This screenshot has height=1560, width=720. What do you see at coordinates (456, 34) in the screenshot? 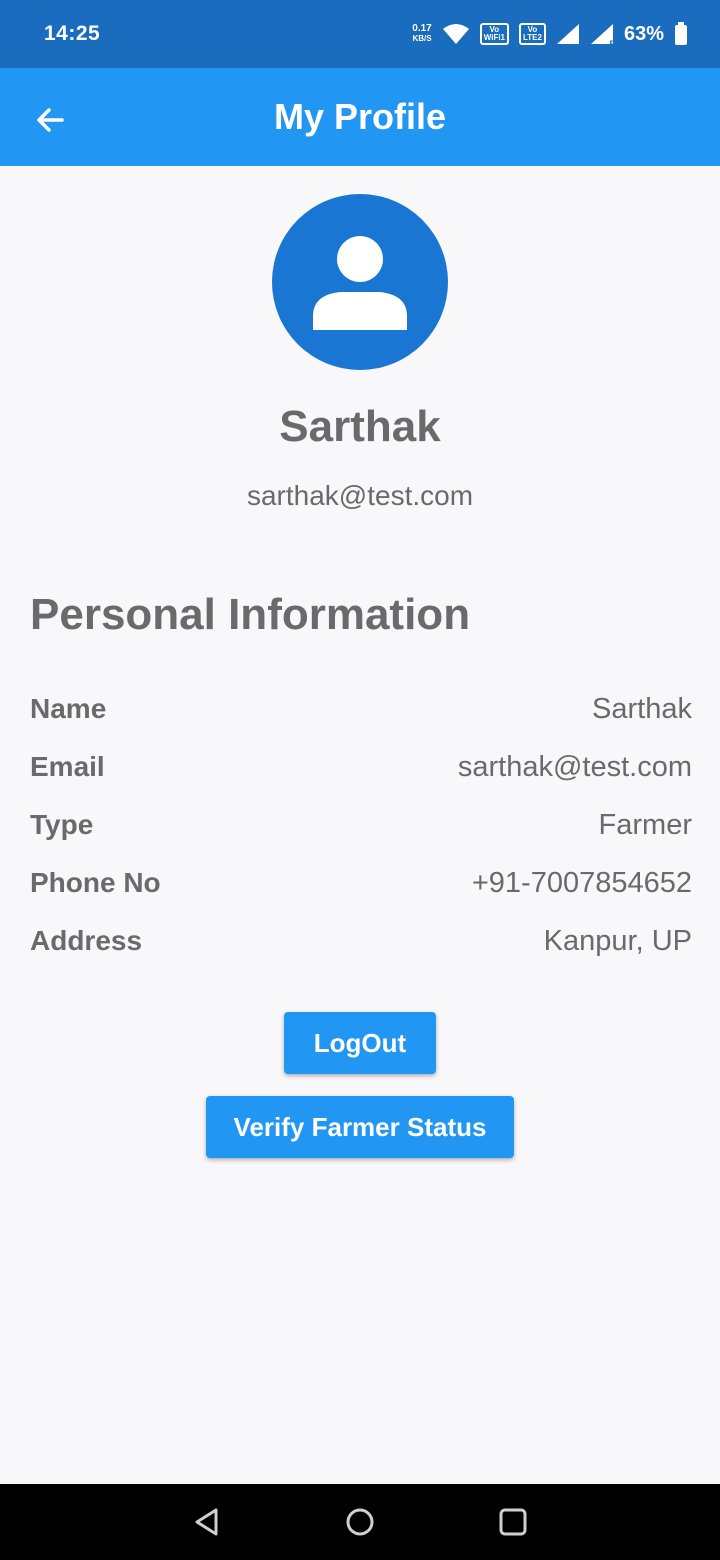
I see `wifi-icon` at bounding box center [456, 34].